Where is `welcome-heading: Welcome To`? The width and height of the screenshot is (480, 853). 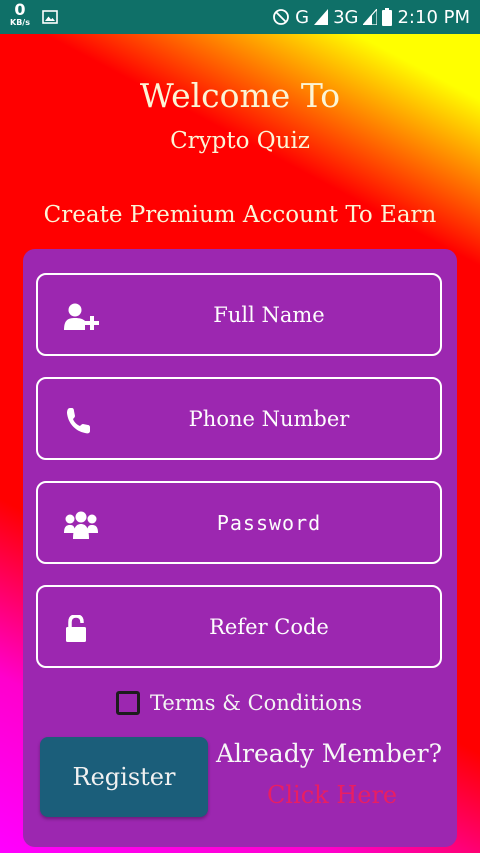
welcome-heading: Welcome To is located at coordinates (240, 95).